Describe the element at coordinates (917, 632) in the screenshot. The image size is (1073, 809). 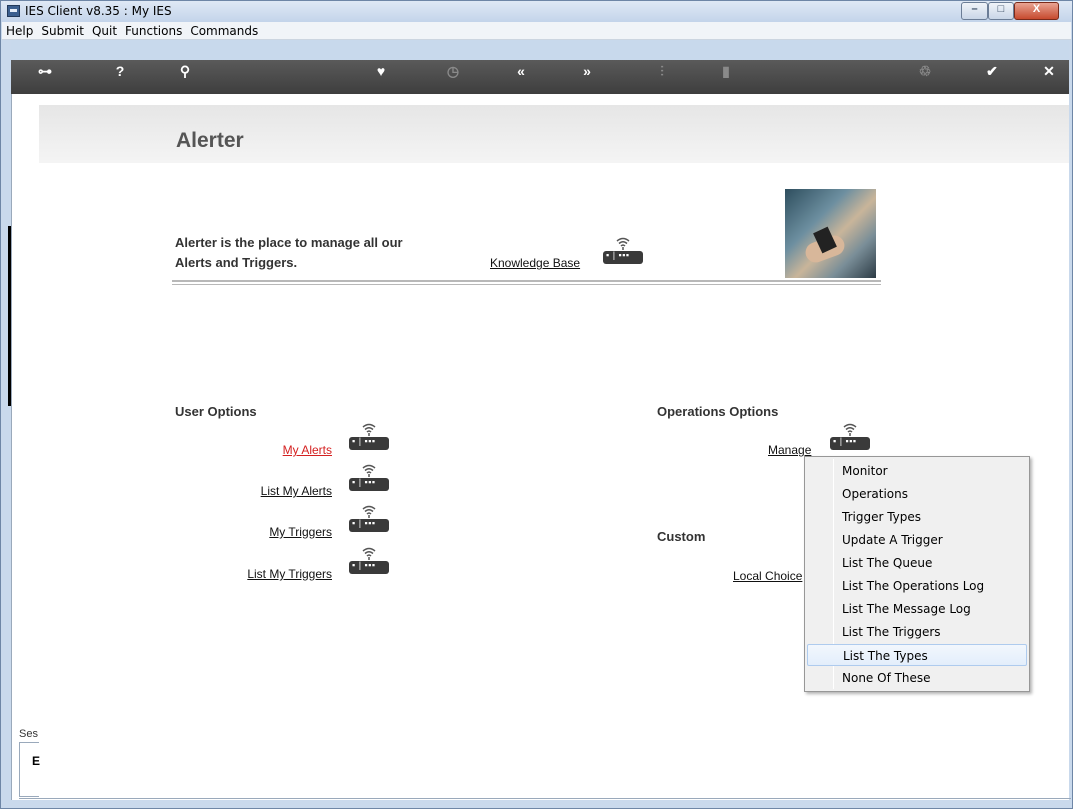
I see `menu-item-list-the-triggers: List The Triggers` at that location.